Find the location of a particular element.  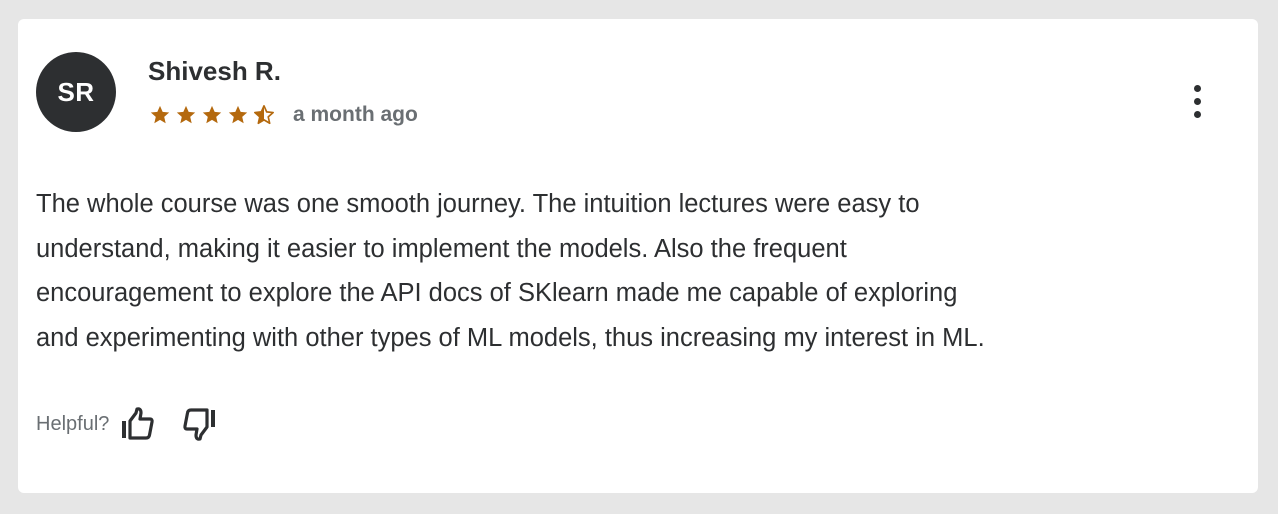

thumbs-down-button is located at coordinates (200, 424).